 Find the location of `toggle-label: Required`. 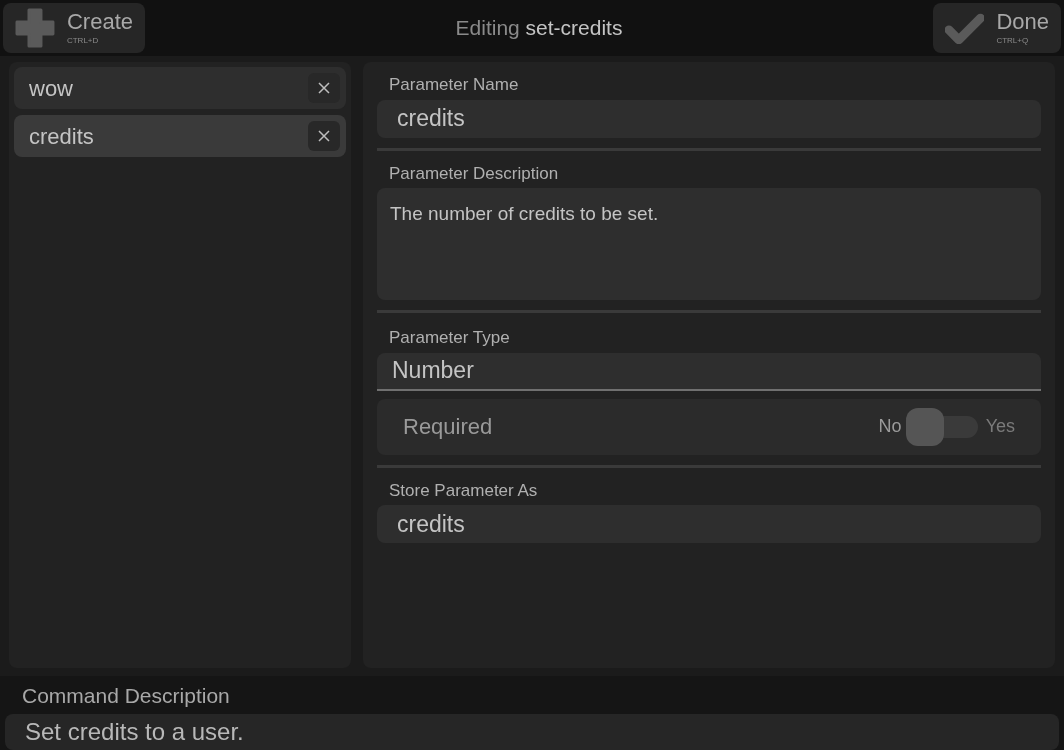

toggle-label: Required is located at coordinates (448, 427).